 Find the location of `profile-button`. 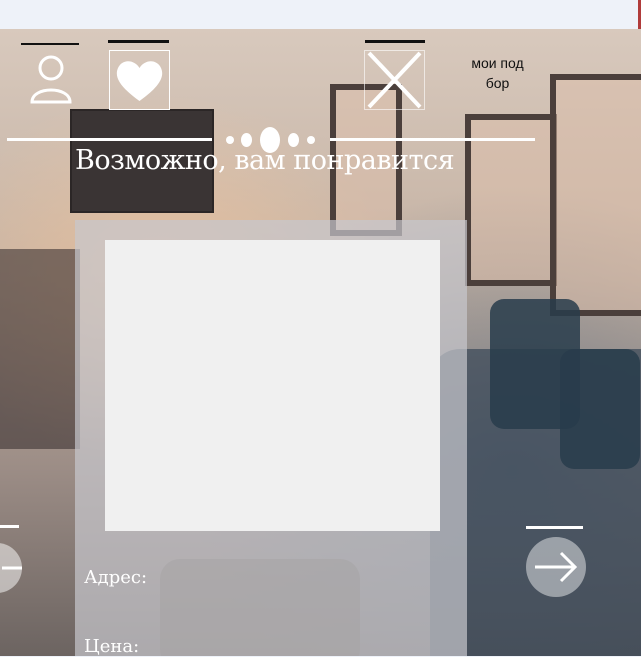

profile-button is located at coordinates (51, 79).